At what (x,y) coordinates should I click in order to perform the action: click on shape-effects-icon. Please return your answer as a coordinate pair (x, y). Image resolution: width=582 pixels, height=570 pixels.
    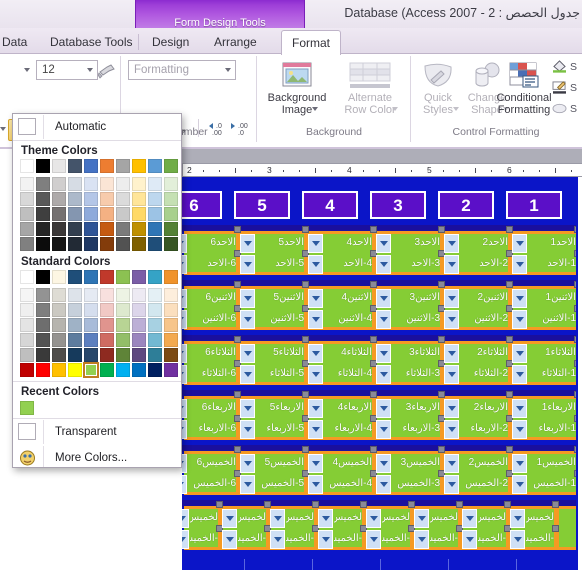
    Looking at the image, I should click on (559, 108).